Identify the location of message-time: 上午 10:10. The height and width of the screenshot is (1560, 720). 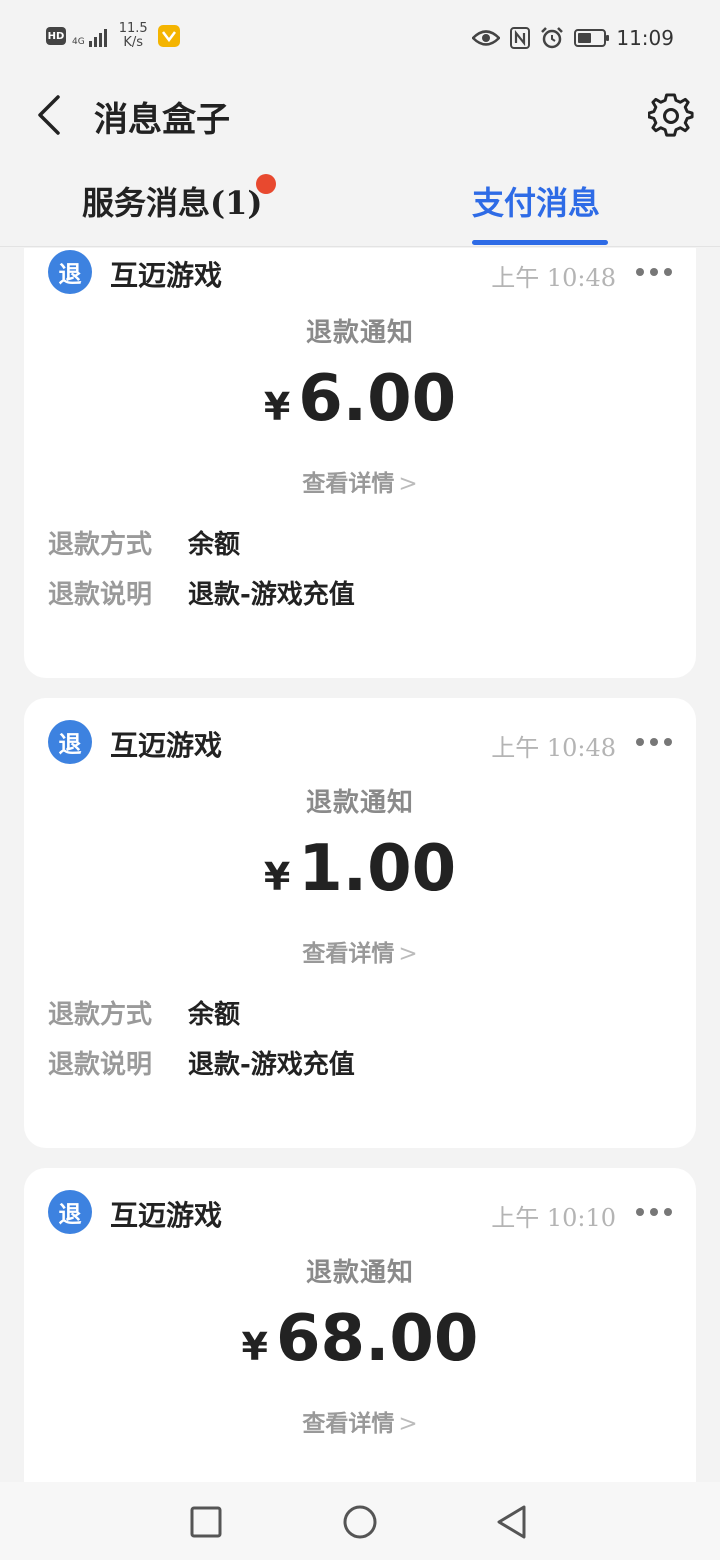
(553, 1218).